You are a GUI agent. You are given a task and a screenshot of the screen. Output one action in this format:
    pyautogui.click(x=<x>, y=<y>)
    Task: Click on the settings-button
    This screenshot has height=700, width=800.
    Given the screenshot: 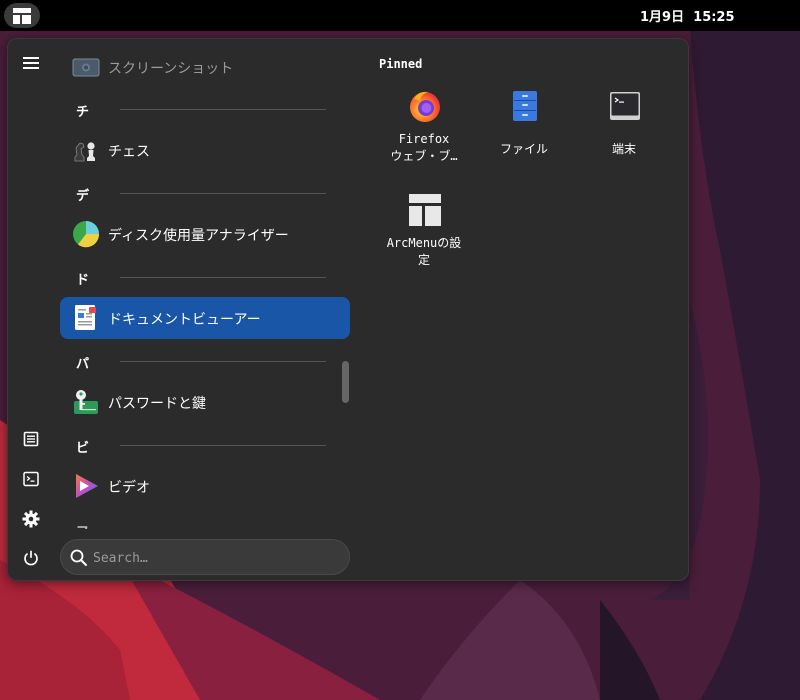 What is the action you would take?
    pyautogui.click(x=31, y=519)
    